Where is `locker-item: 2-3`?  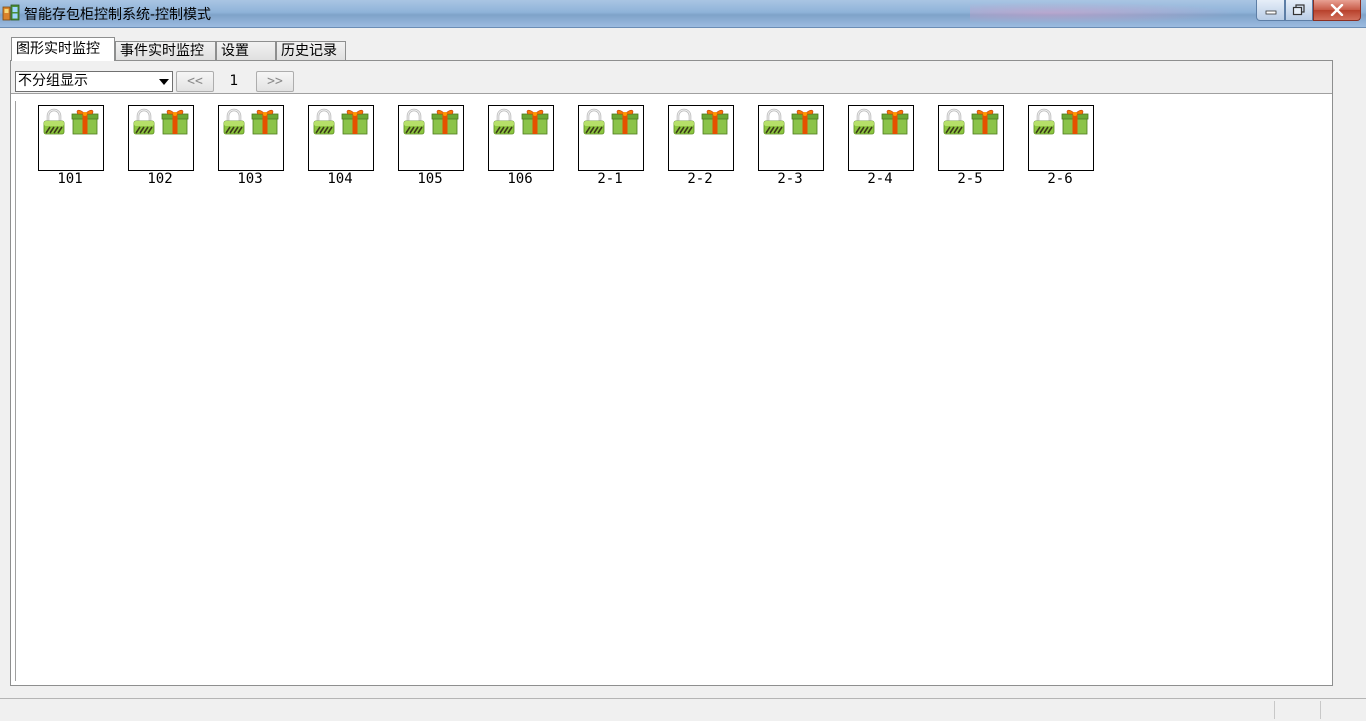 locker-item: 2-3 is located at coordinates (791, 147).